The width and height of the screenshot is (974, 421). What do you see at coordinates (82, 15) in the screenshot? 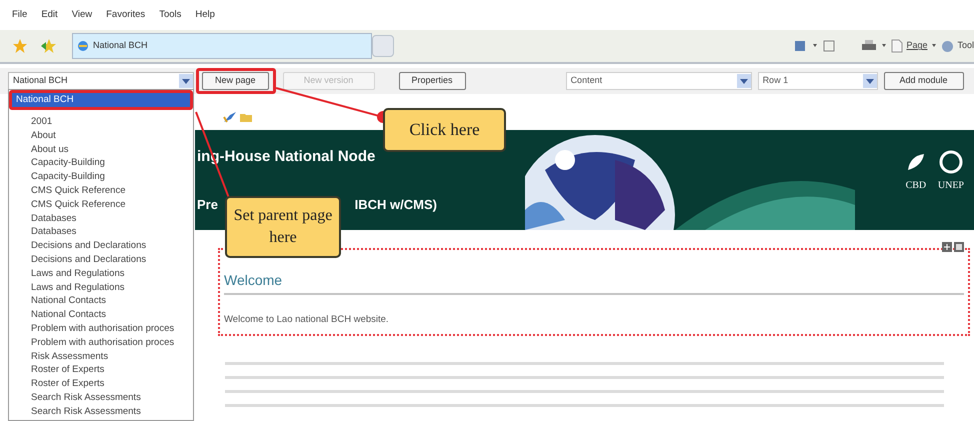
I see `menu-item: View` at bounding box center [82, 15].